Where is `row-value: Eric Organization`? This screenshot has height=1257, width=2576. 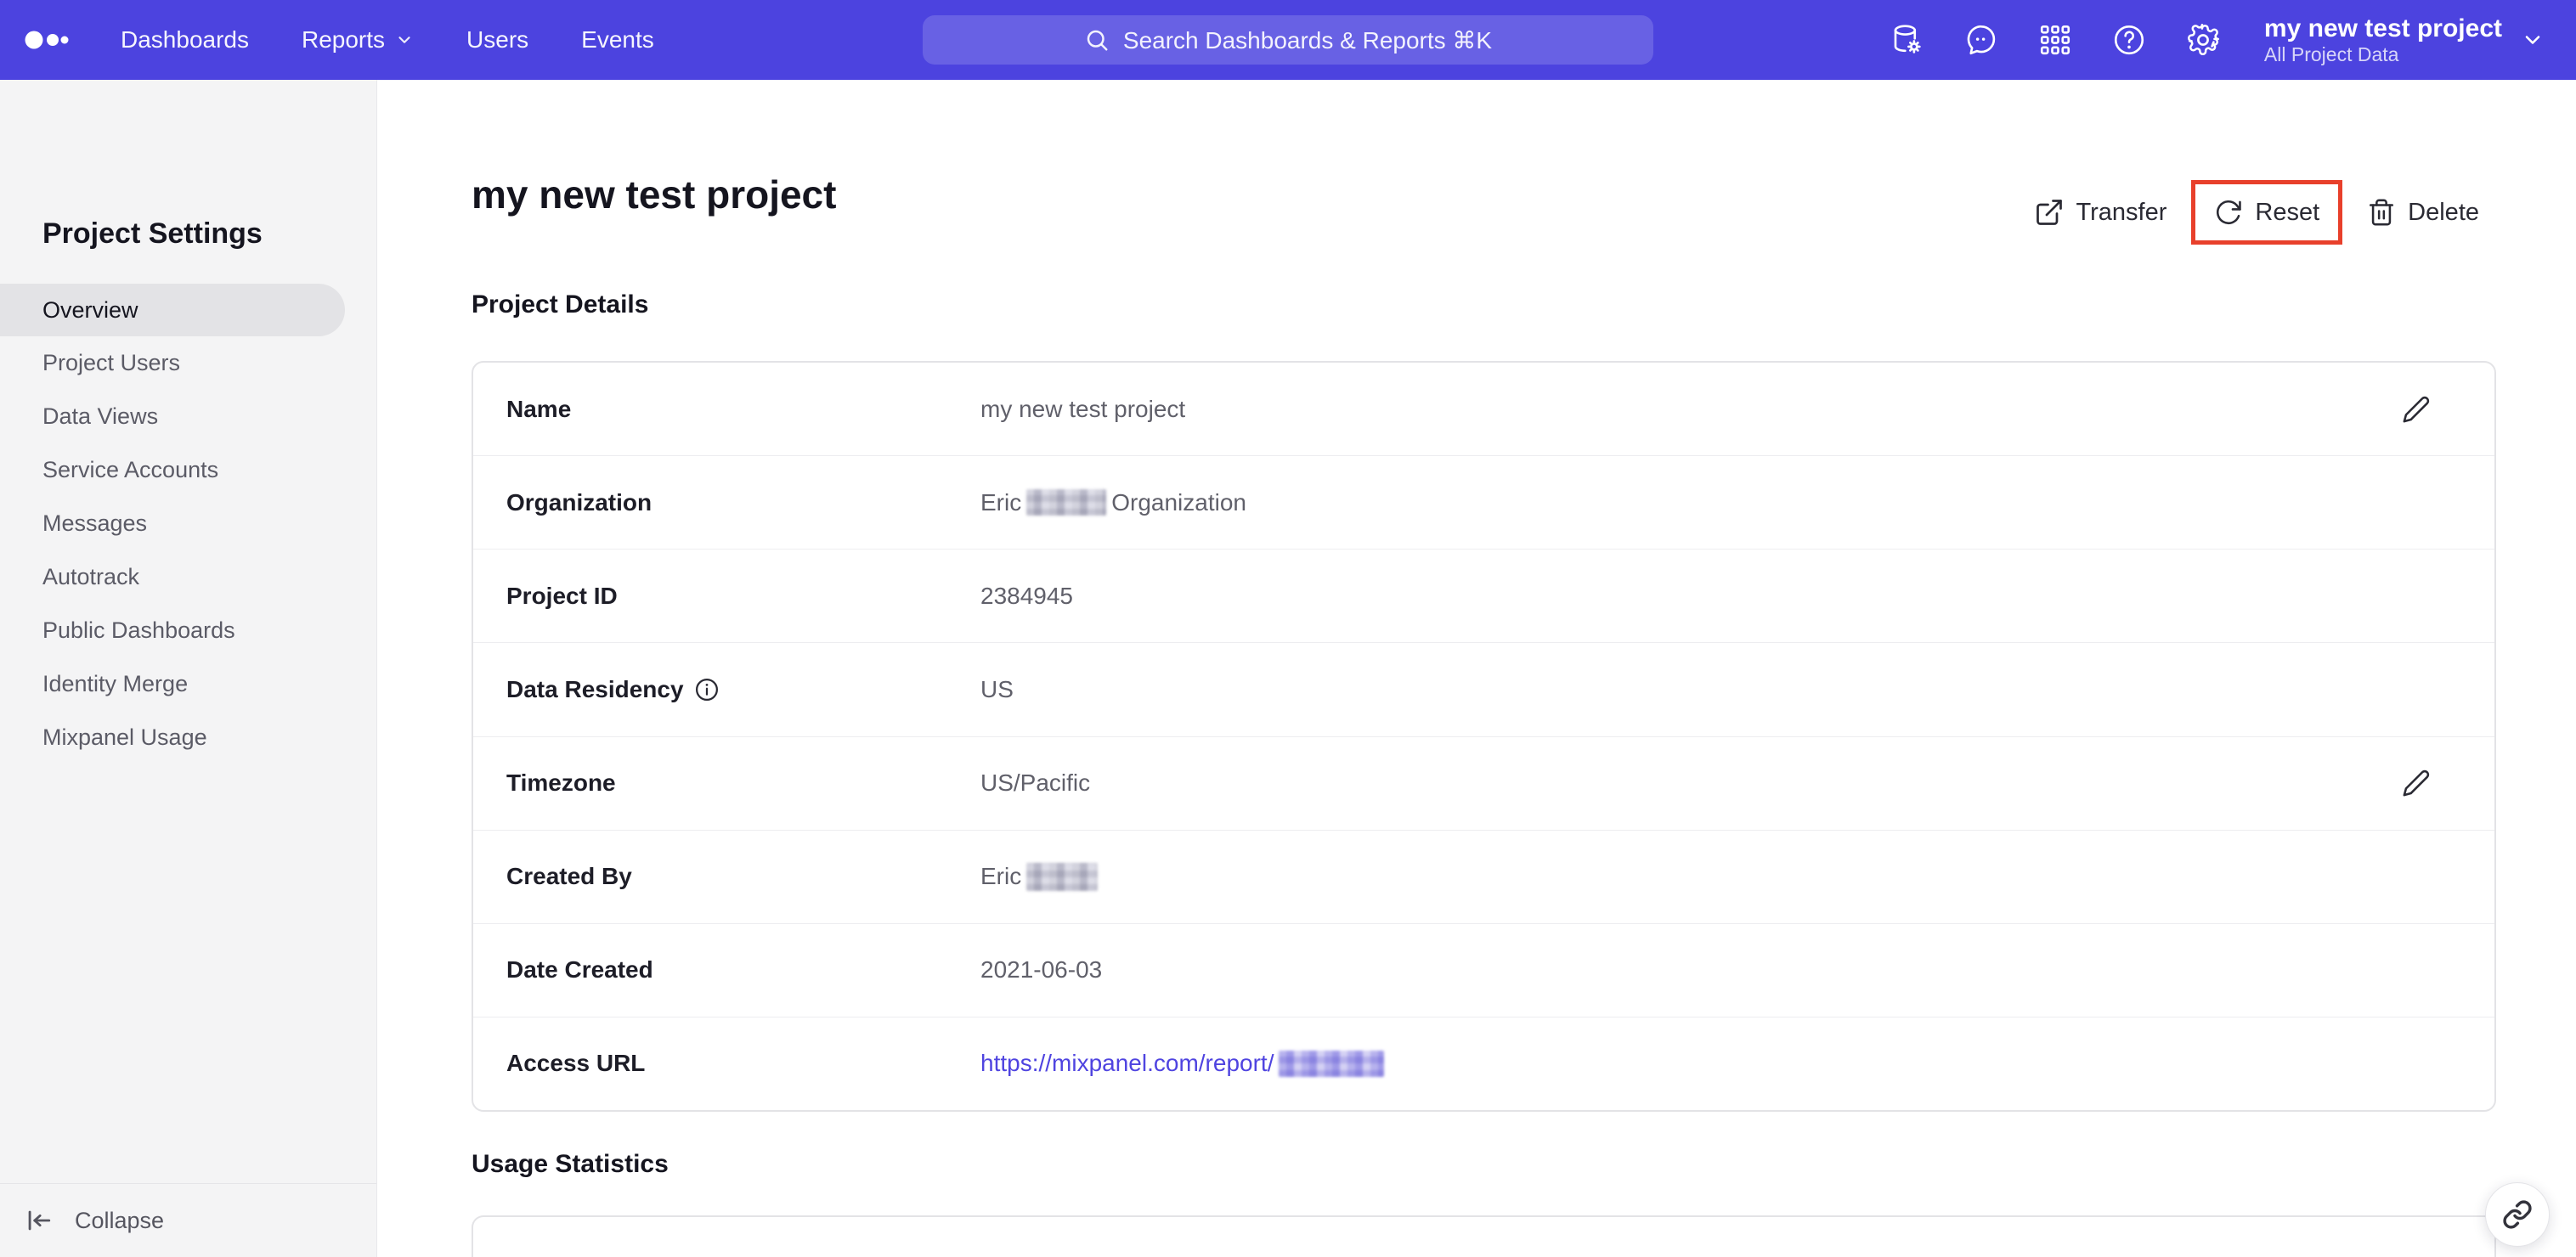 row-value: Eric Organization is located at coordinates (1113, 503).